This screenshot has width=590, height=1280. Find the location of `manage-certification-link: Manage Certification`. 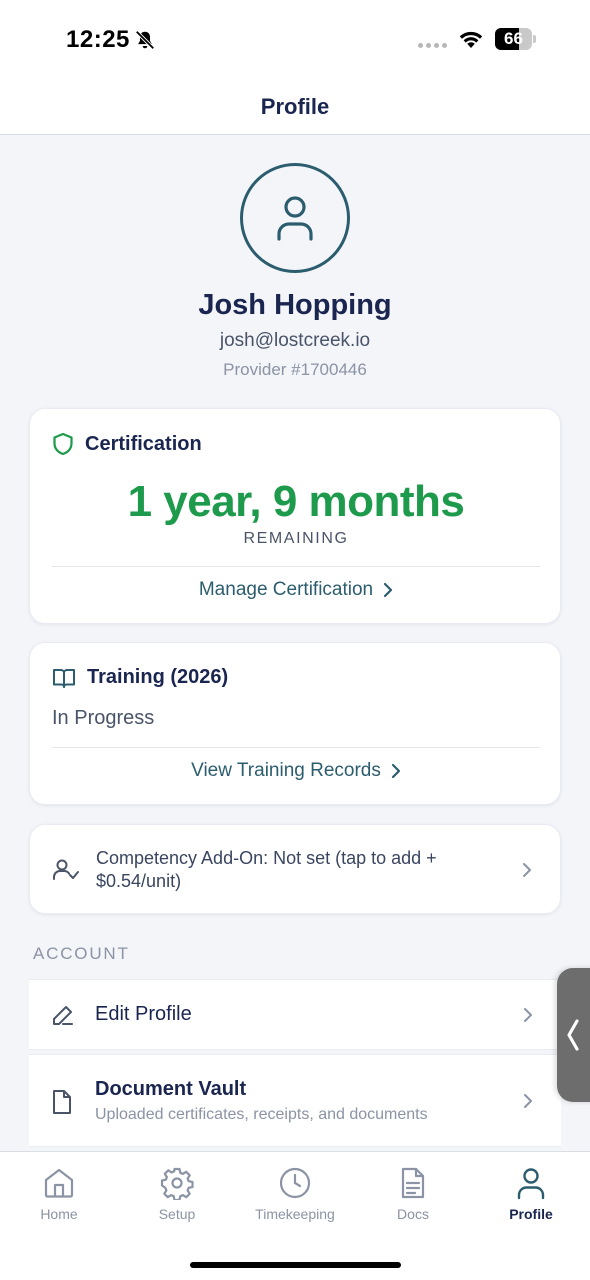

manage-certification-link: Manage Certification is located at coordinates (296, 590).